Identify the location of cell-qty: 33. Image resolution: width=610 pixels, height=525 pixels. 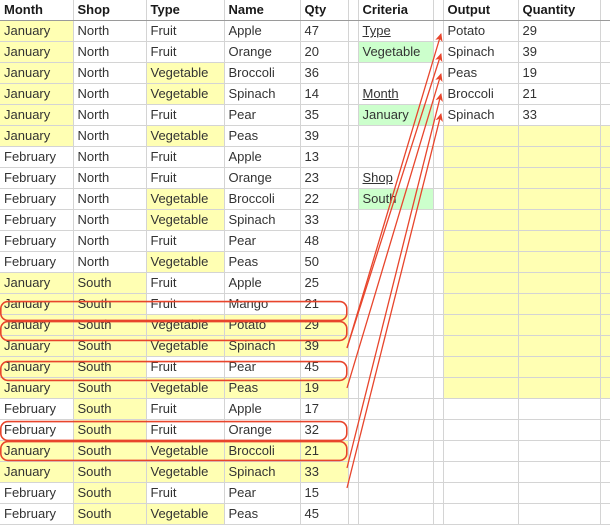
(324, 220).